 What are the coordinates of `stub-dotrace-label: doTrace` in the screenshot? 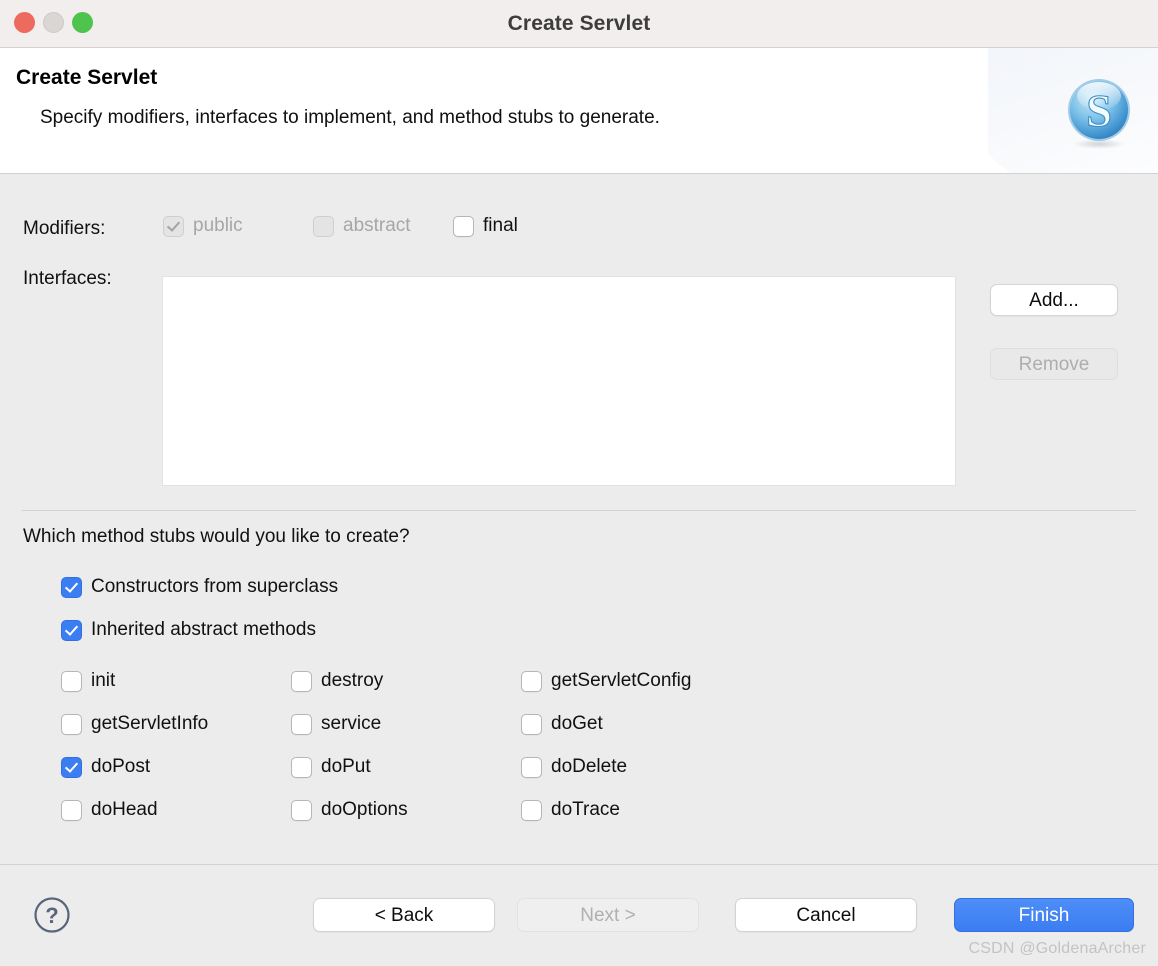 It's located at (585, 809).